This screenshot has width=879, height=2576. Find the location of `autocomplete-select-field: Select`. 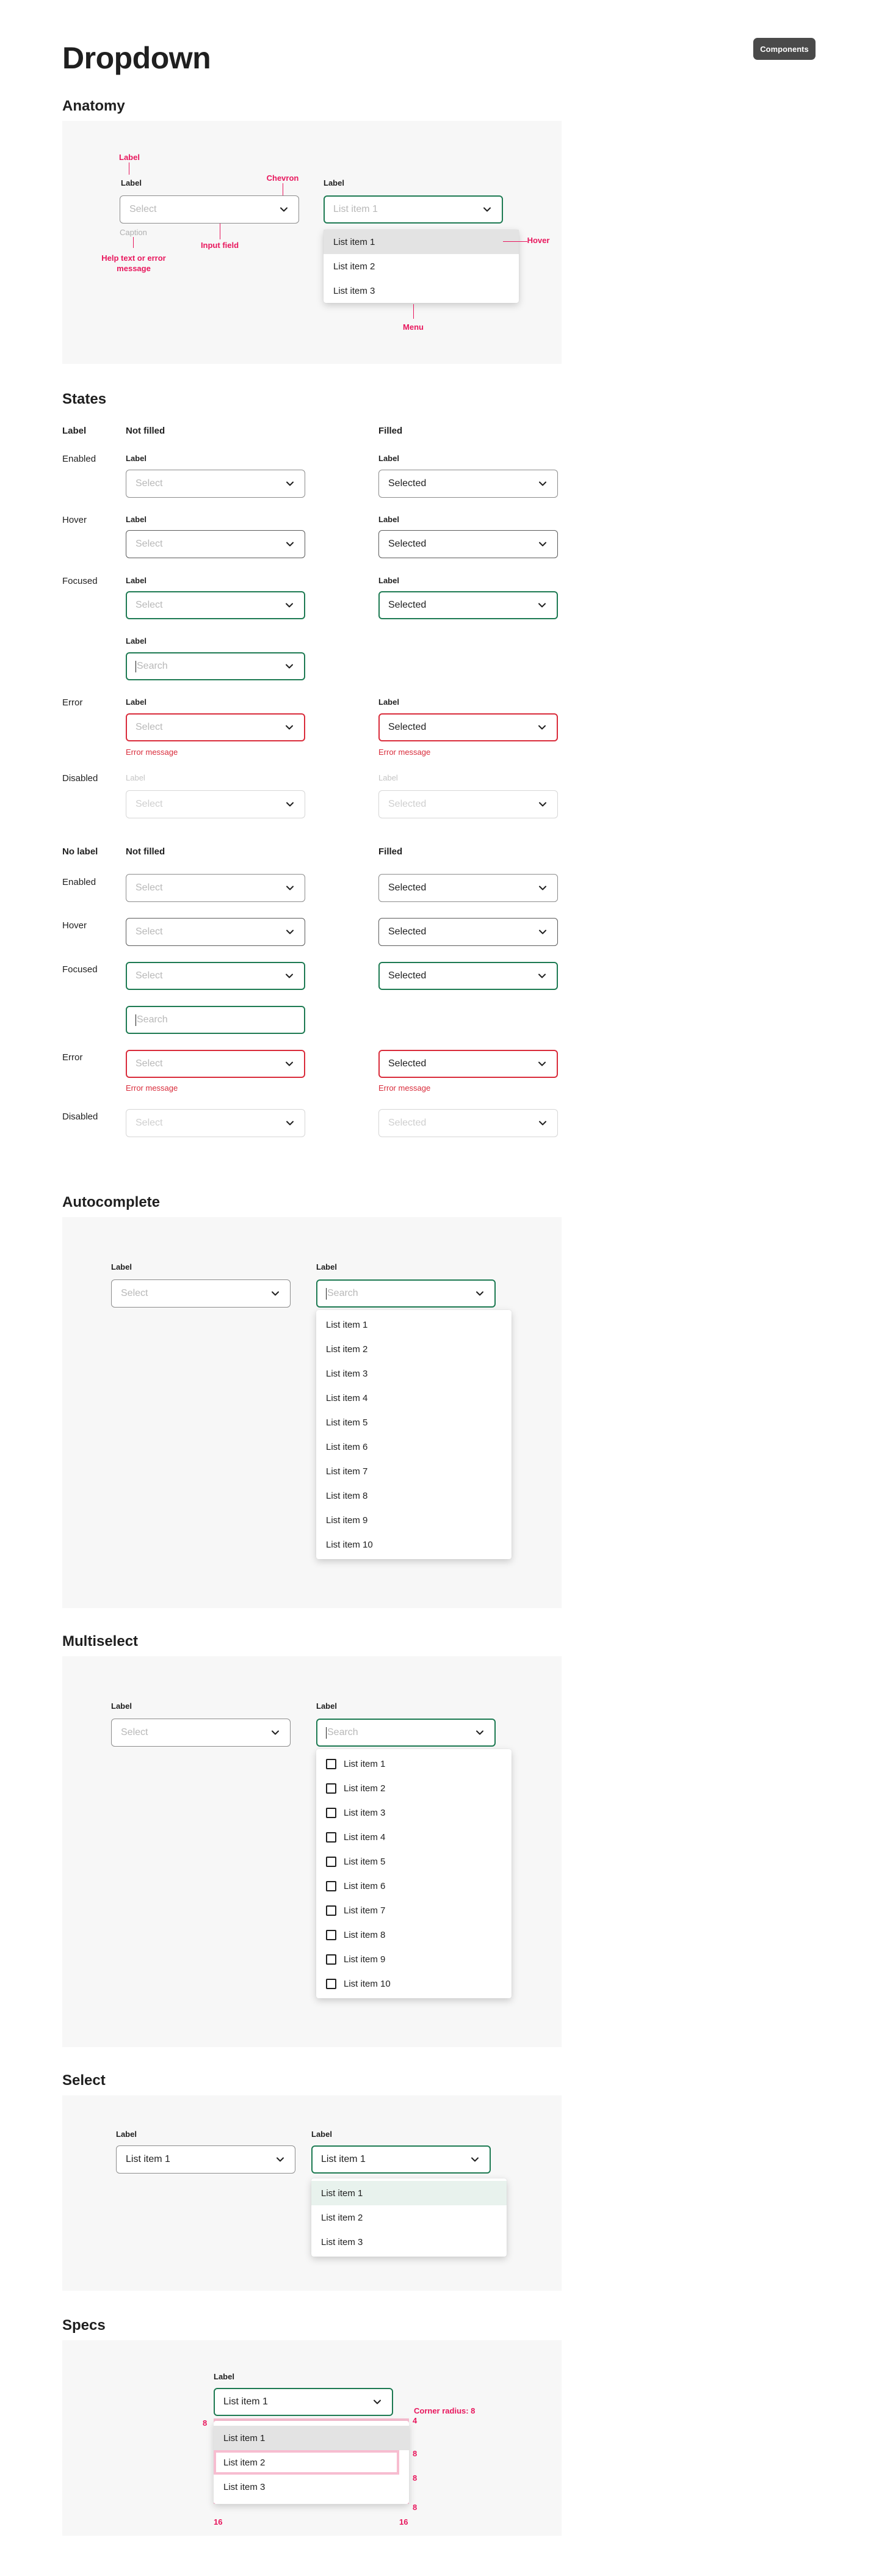

autocomplete-select-field: Select is located at coordinates (201, 1294).